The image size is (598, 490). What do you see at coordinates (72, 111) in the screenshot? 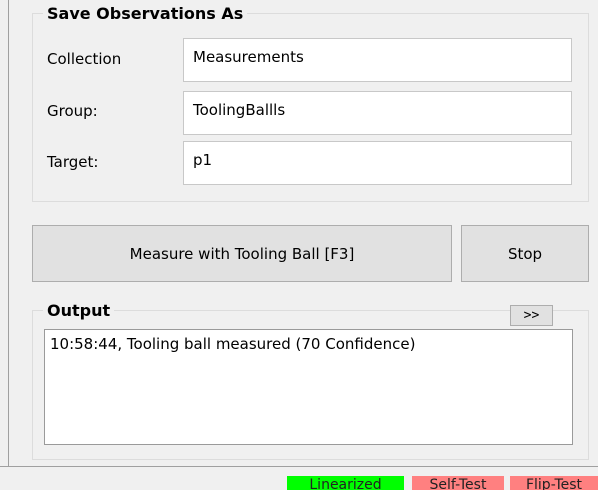
I see `group-label: Group:` at bounding box center [72, 111].